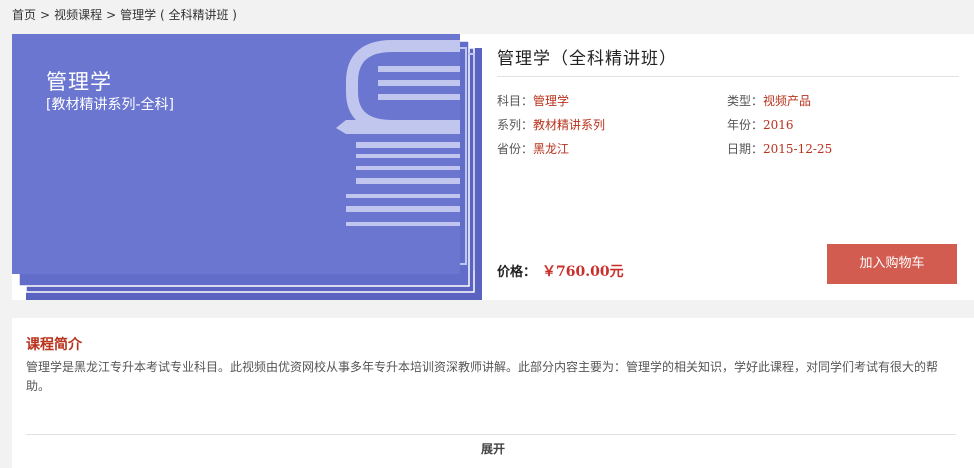 Image resolution: width=974 pixels, height=468 pixels. Describe the element at coordinates (24, 15) in the screenshot. I see `breadcrumb-home-link: 首页` at that location.